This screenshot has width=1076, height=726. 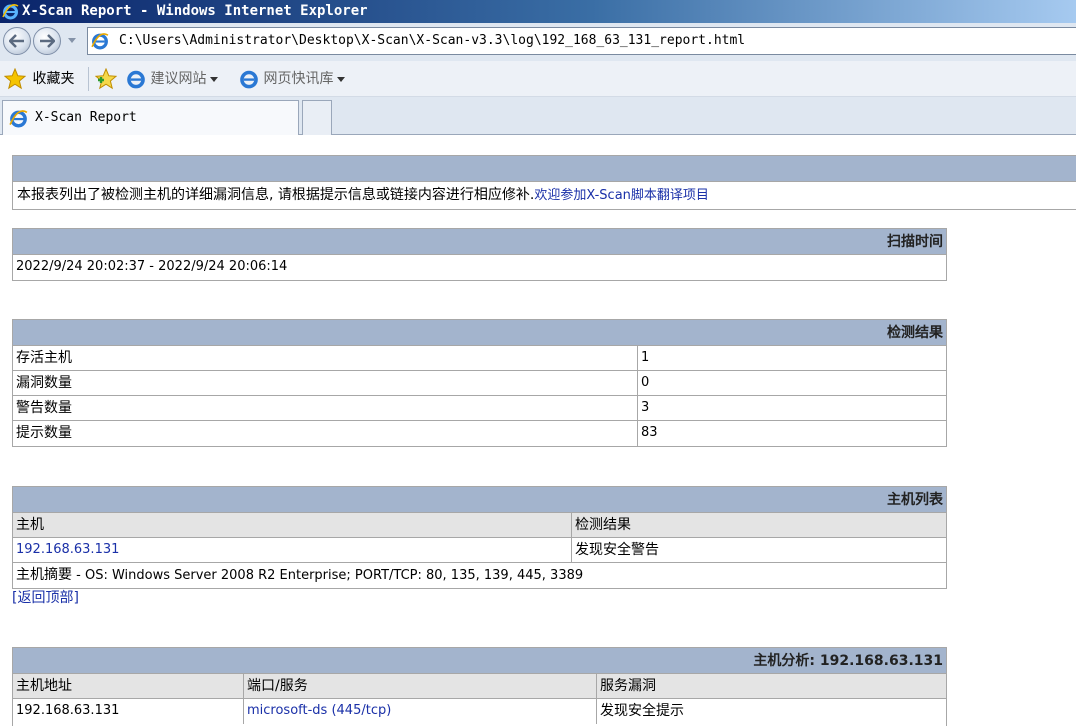 What do you see at coordinates (100, 41) in the screenshot?
I see `ie-page-icon` at bounding box center [100, 41].